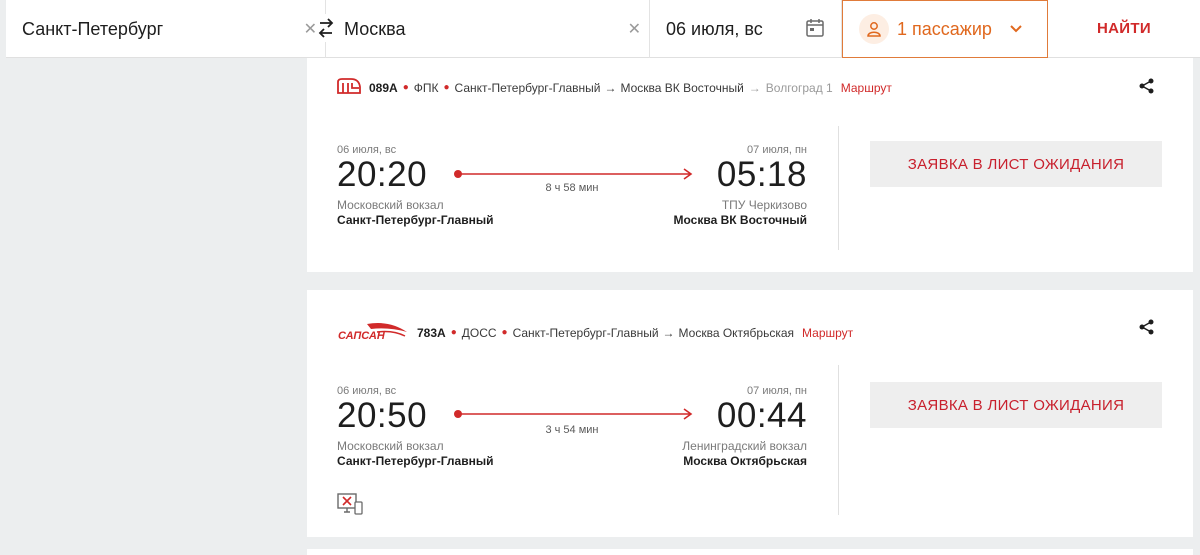 Image resolution: width=1200 pixels, height=555 pixels. What do you see at coordinates (1124, 28) in the screenshot?
I see `find-button: НАЙТИ` at bounding box center [1124, 28].